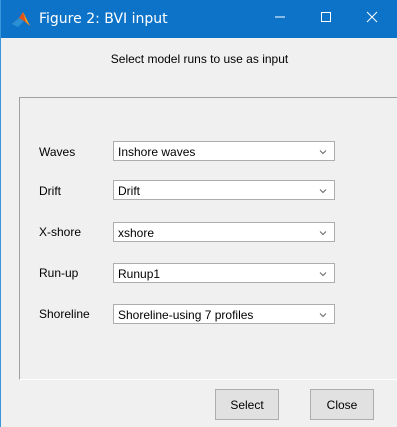 Image resolution: width=397 pixels, height=427 pixels. Describe the element at coordinates (136, 233) in the screenshot. I see `xshore-selected-value: xshore` at that location.